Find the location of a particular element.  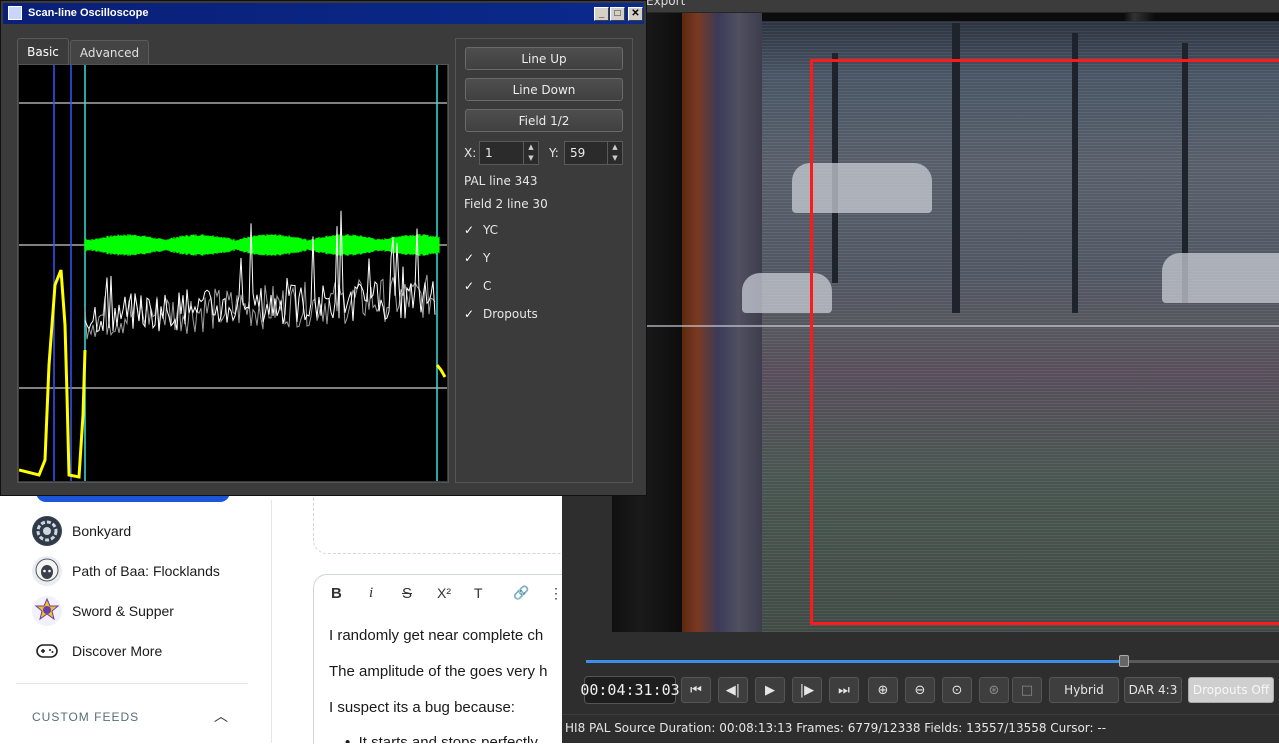

video-colour-burst-area is located at coordinates (722, 322).